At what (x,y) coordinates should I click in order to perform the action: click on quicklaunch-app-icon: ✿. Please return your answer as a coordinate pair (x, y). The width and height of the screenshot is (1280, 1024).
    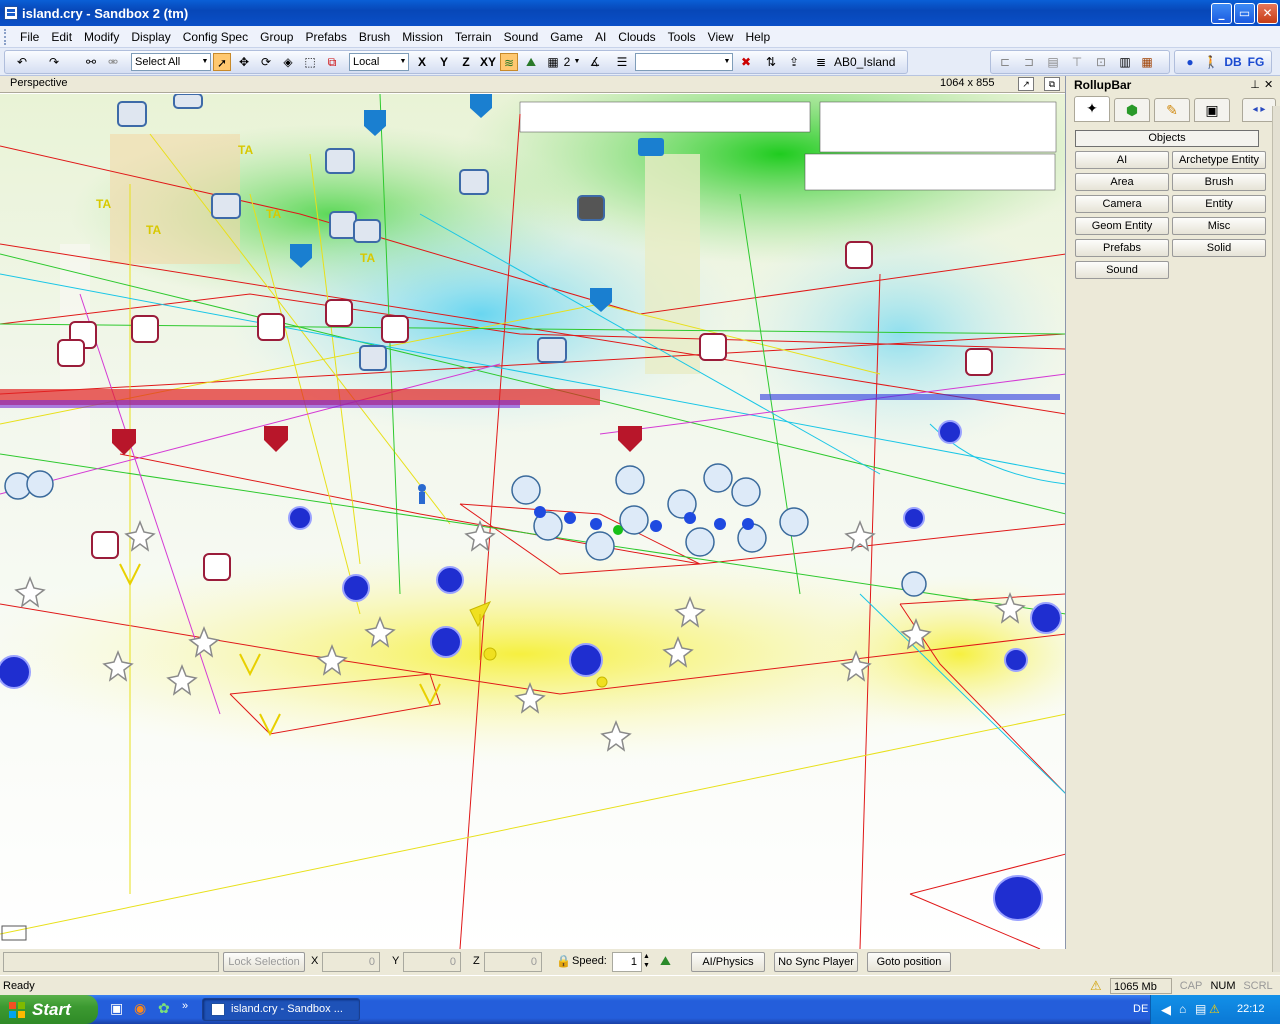
    Looking at the image, I should click on (164, 1008).